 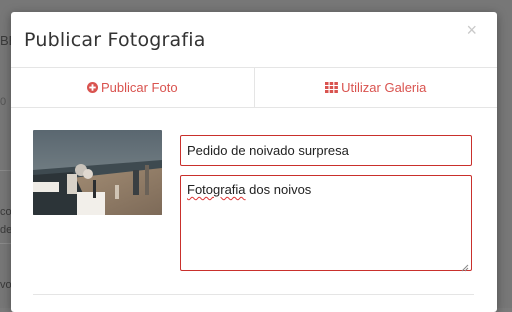 What do you see at coordinates (384, 87) in the screenshot?
I see `tab-label: Utilizar Galeria` at bounding box center [384, 87].